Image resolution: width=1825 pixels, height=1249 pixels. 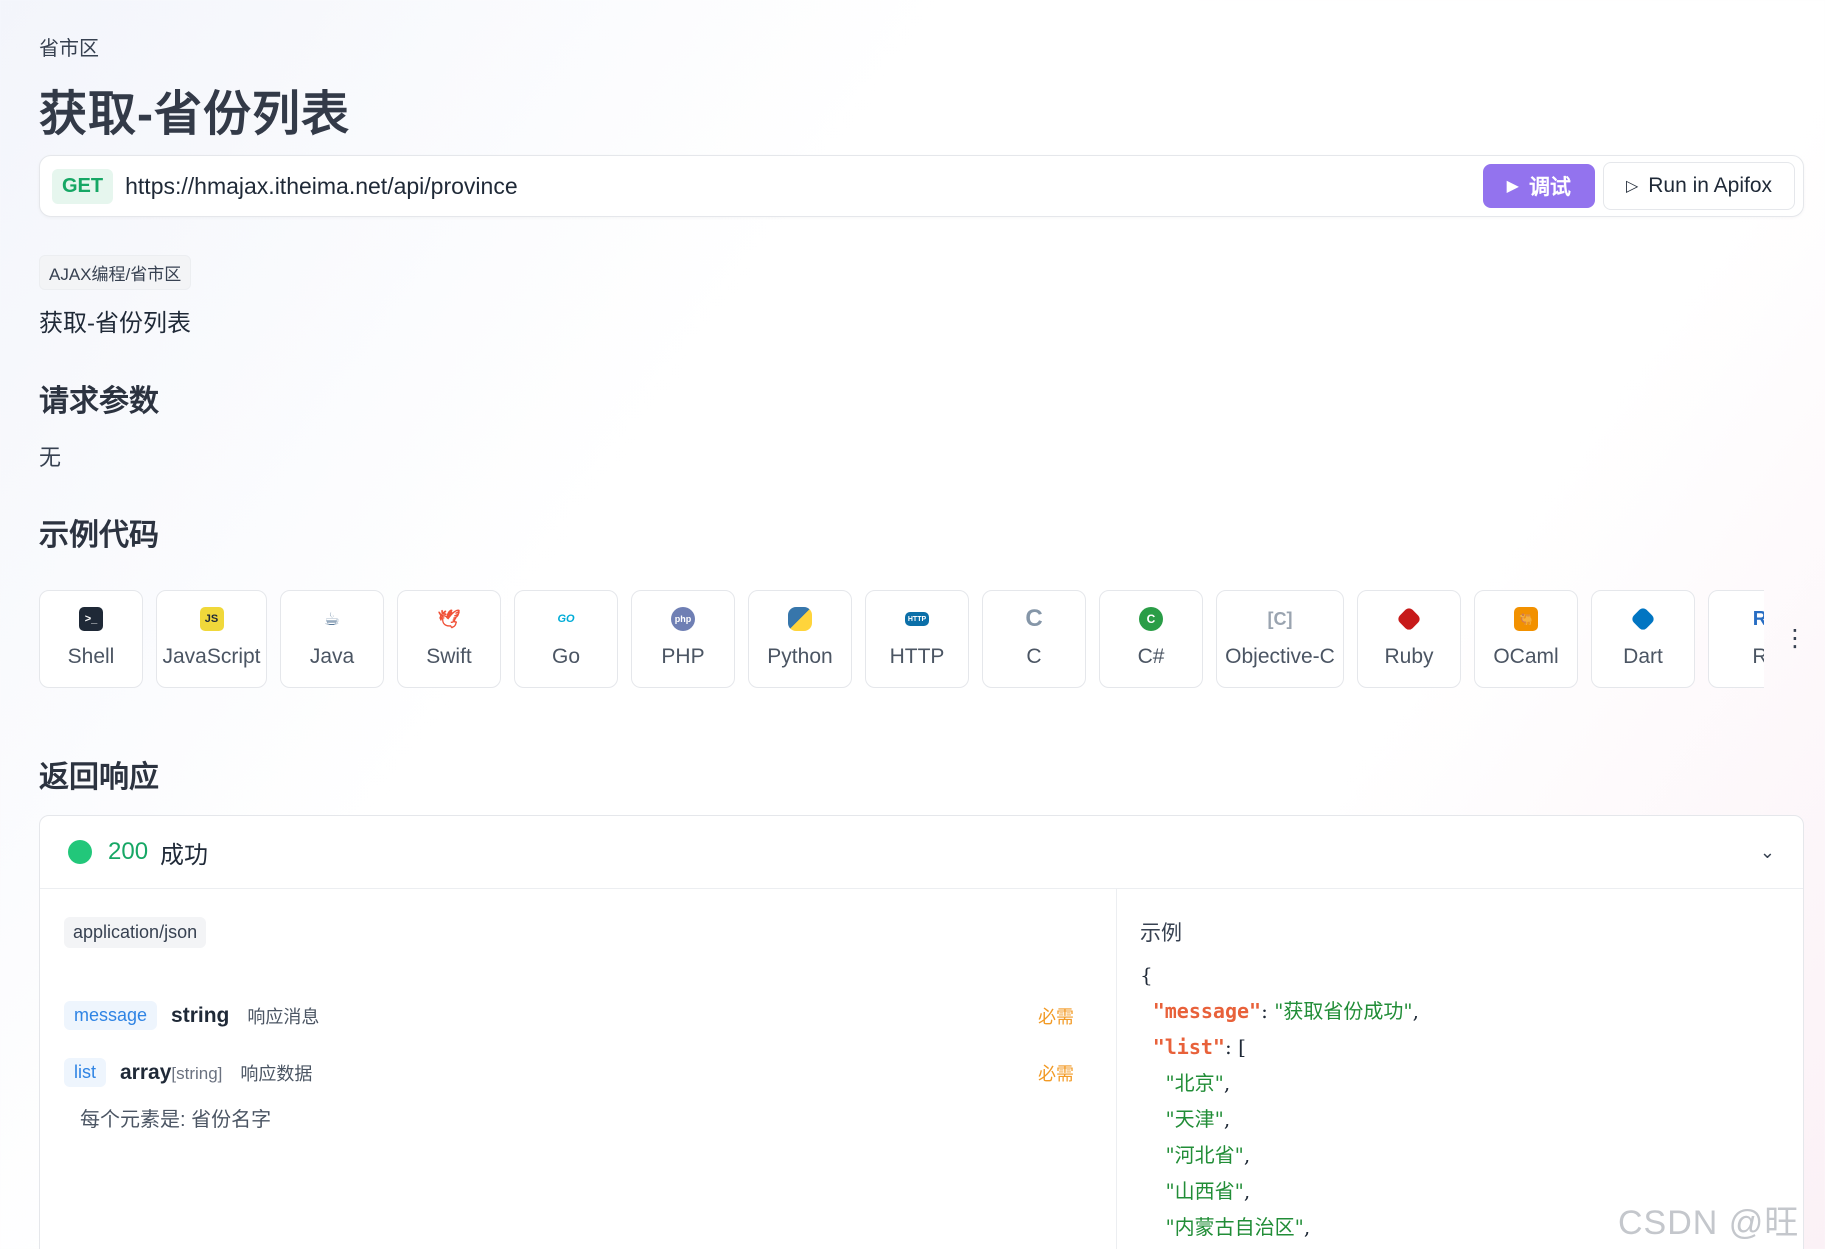 I want to click on tab-label: Ruby, so click(x=1409, y=656).